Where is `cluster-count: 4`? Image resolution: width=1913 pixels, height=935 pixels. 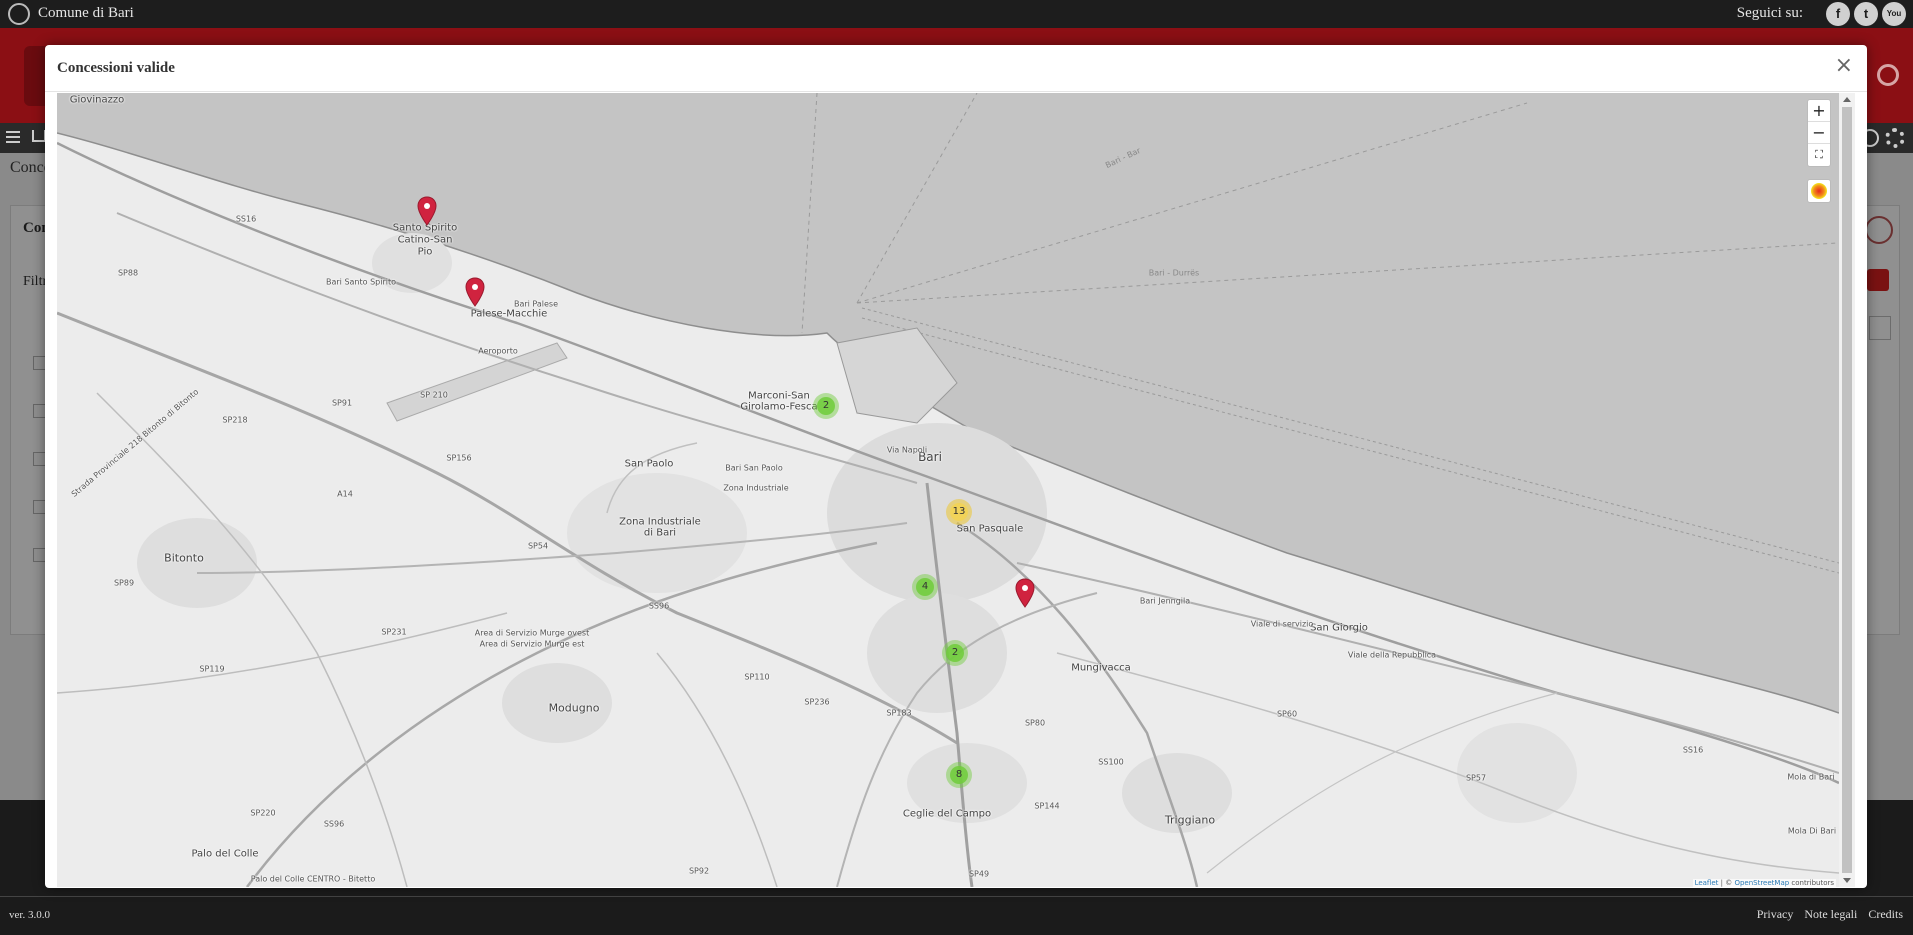
cluster-count: 4 is located at coordinates (925, 587).